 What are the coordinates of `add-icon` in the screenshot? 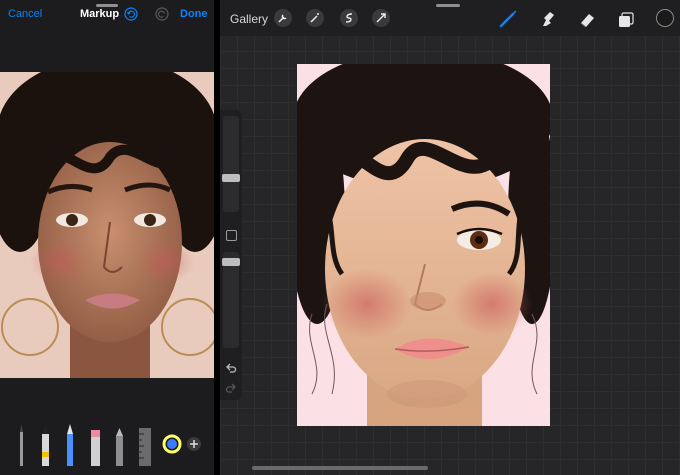 It's located at (194, 444).